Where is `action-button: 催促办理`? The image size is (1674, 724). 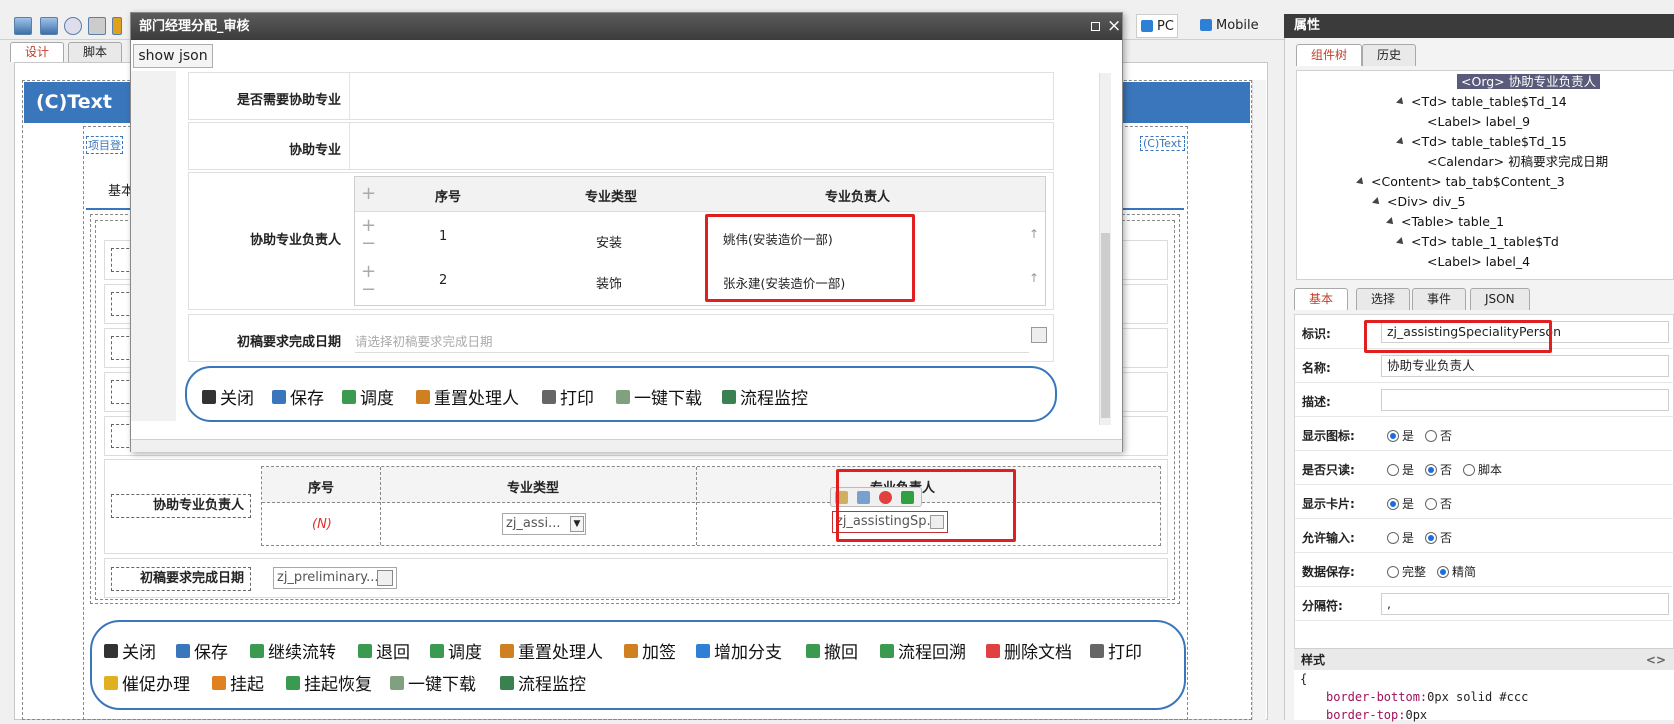 action-button: 催促办理 is located at coordinates (147, 682).